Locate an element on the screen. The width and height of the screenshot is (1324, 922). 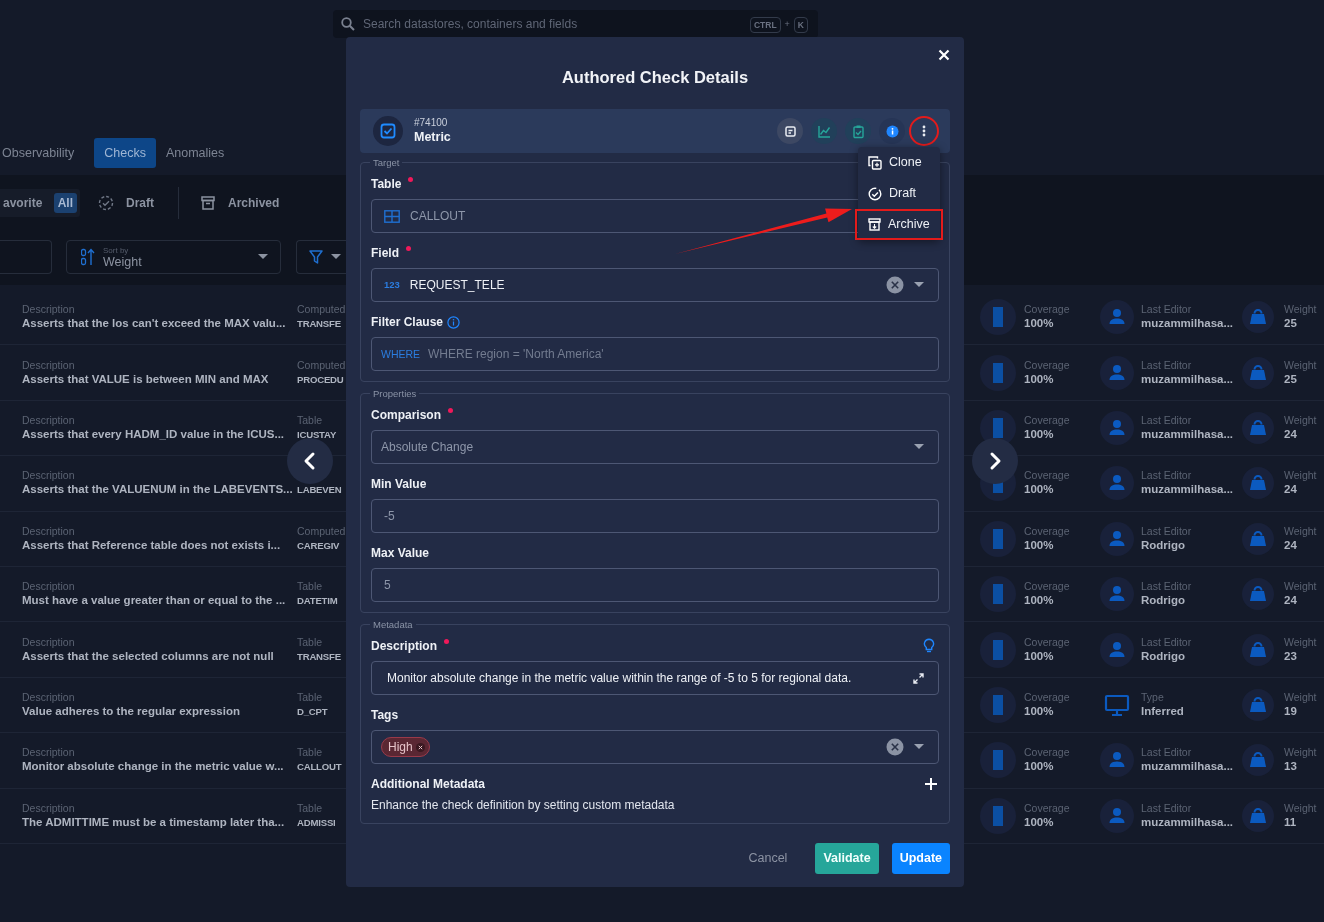
section-legend: Metadata is located at coordinates (393, 624).